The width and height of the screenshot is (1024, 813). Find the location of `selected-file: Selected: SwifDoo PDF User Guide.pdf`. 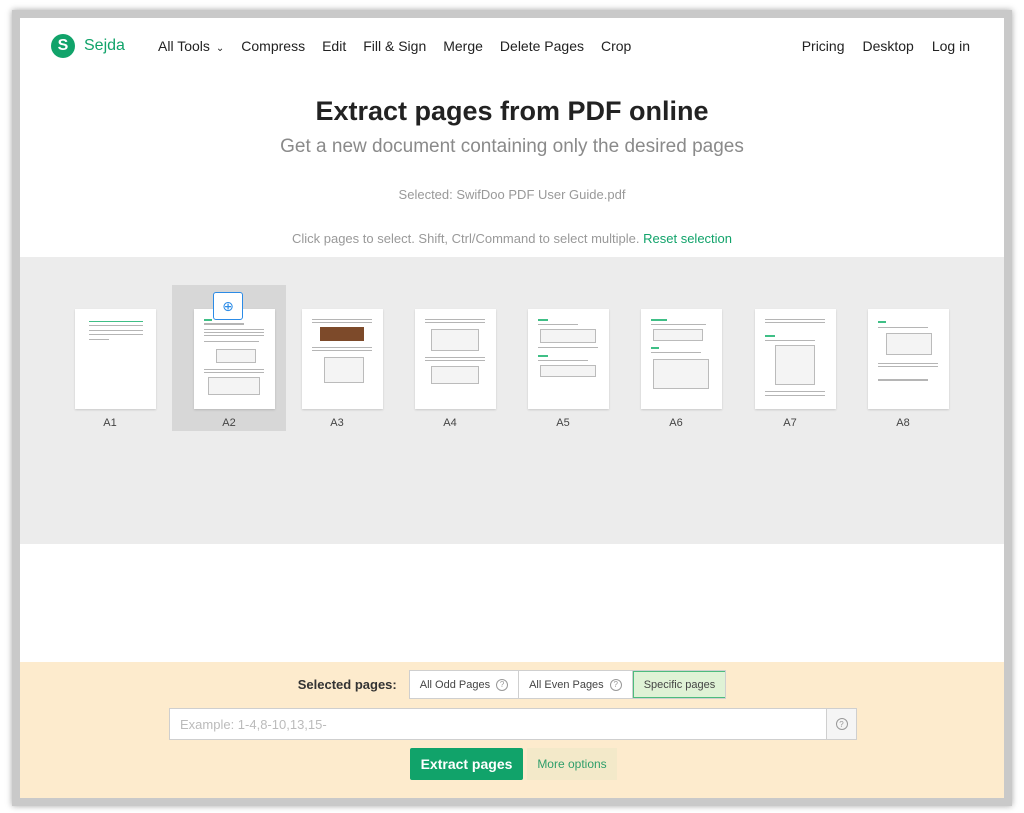

selected-file: Selected: SwifDoo PDF User Guide.pdf is located at coordinates (512, 194).